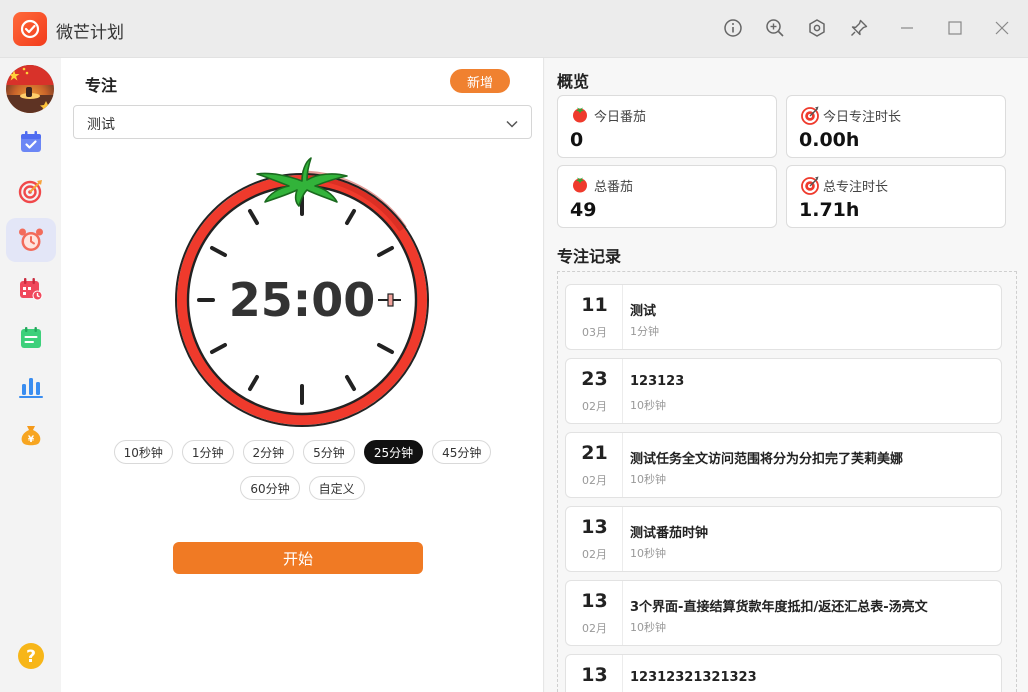 This screenshot has height=692, width=1028. I want to click on record-month: 03月, so click(594, 332).